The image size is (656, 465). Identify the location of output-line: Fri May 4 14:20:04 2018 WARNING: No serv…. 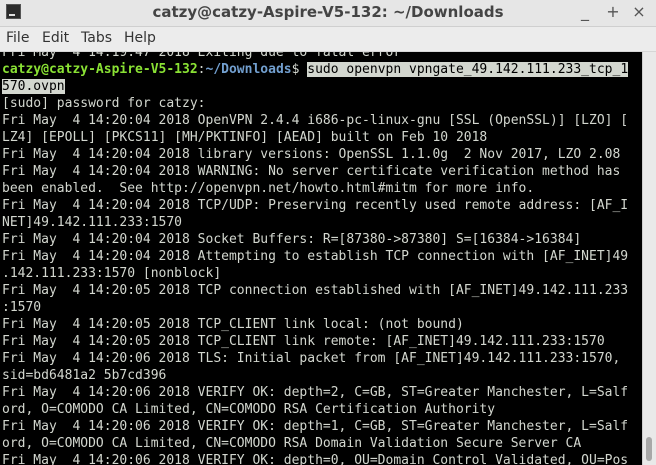
(311, 171).